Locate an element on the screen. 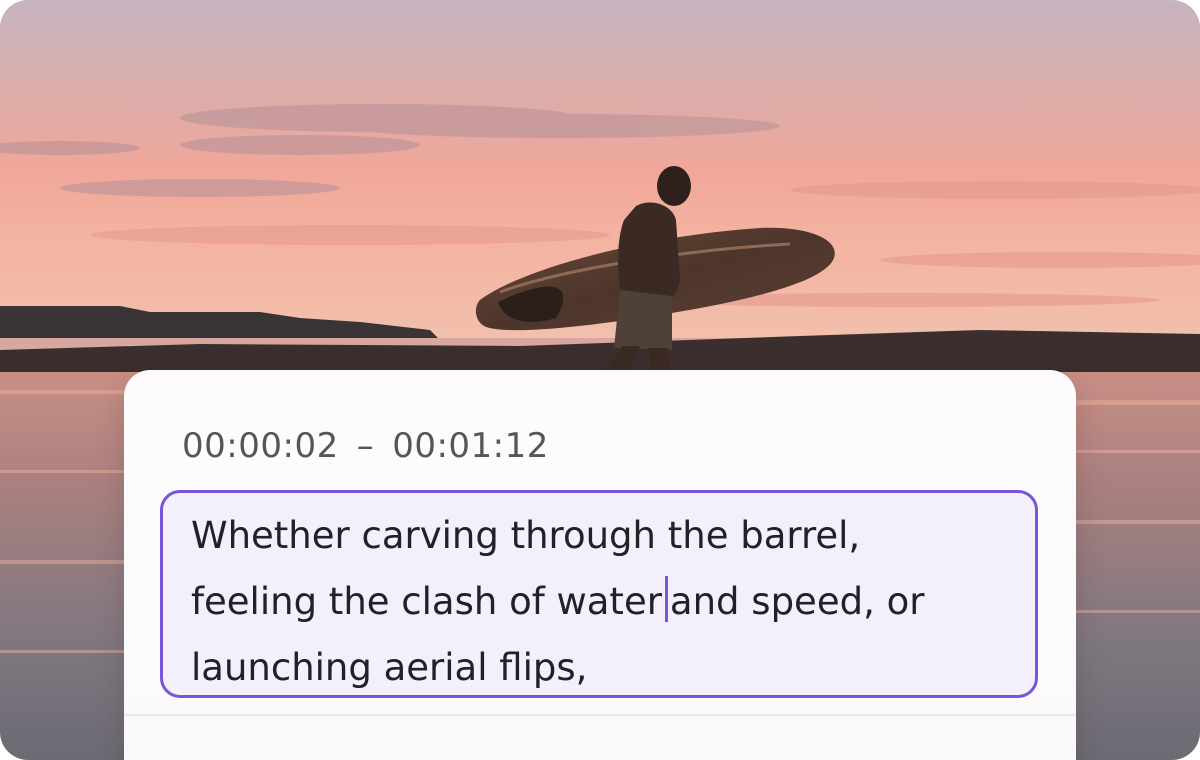 Image resolution: width=1200 pixels, height=760 pixels. caption-line: Whether carving through the barrel, is located at coordinates (526, 535).